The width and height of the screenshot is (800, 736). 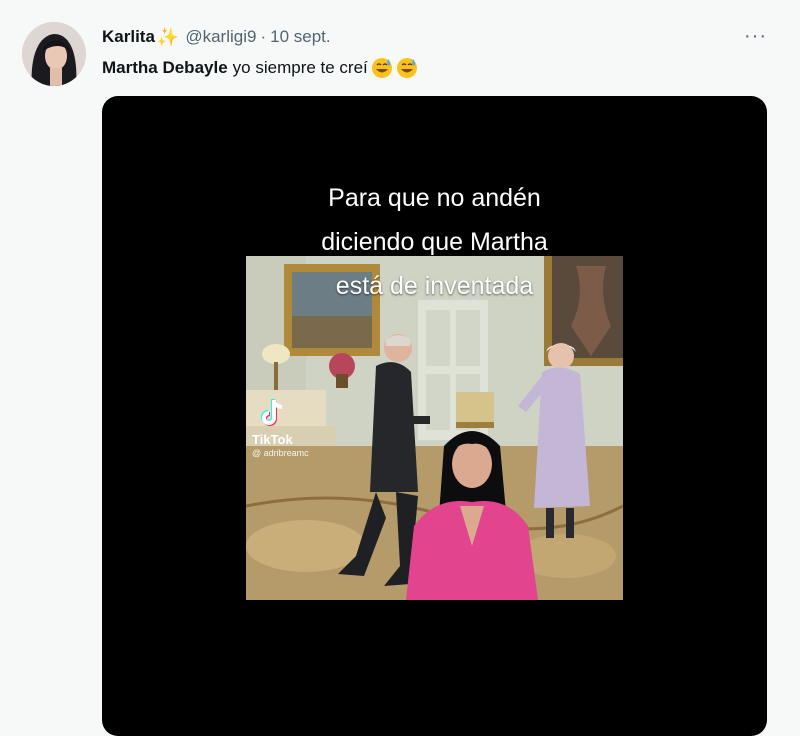 I want to click on sparkles-icon: ✨, so click(x=168, y=36).